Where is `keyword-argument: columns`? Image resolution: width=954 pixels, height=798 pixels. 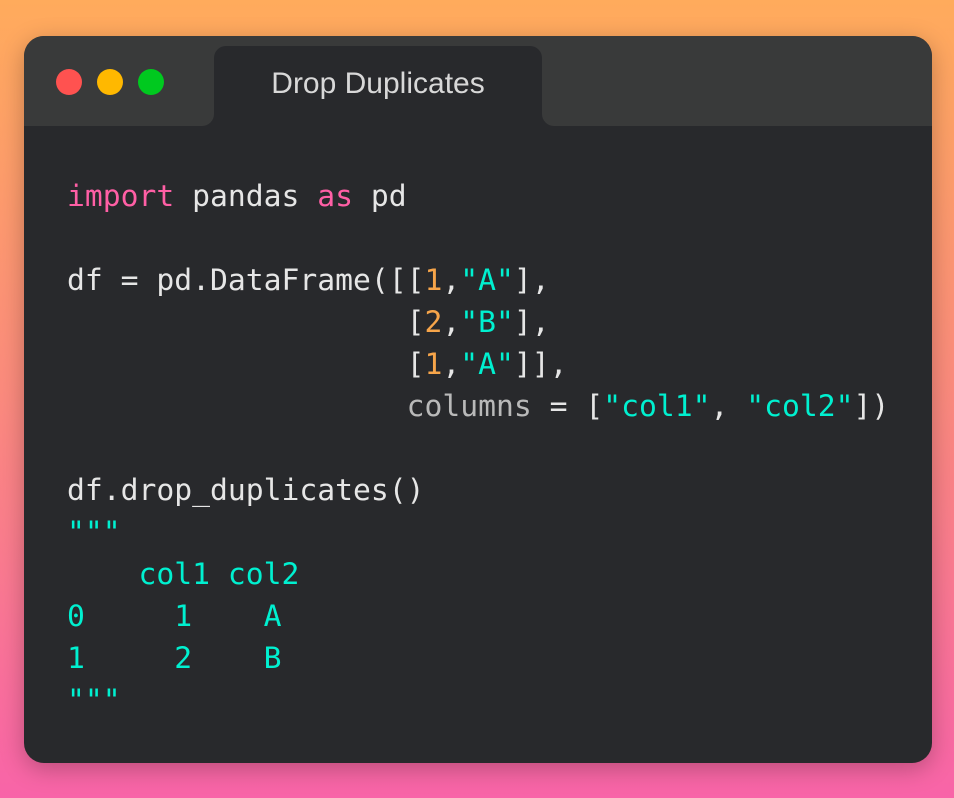
keyword-argument: columns is located at coordinates (469, 406).